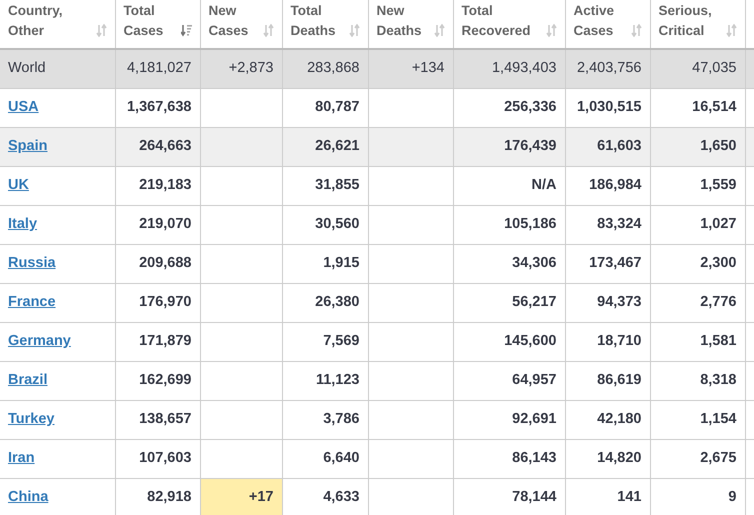  Describe the element at coordinates (27, 68) in the screenshot. I see `row-label: World` at that location.